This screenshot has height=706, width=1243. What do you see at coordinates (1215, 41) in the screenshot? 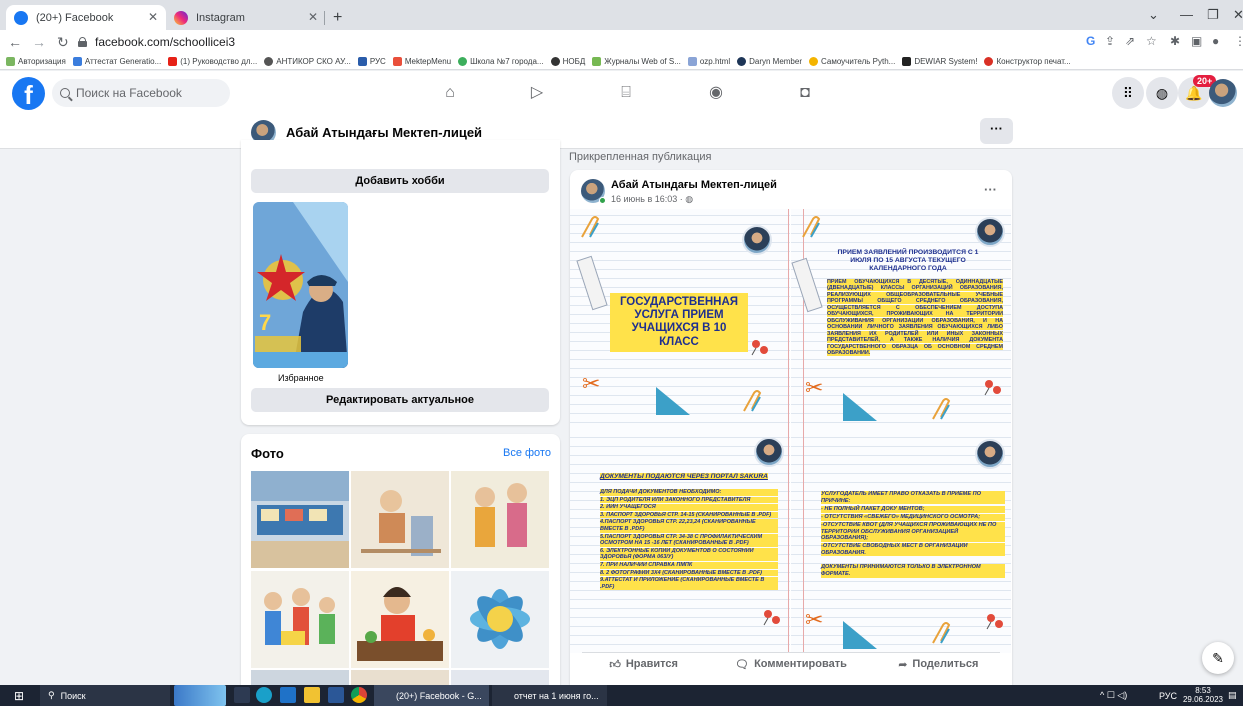
I see `profile-icon: ●` at bounding box center [1215, 41].